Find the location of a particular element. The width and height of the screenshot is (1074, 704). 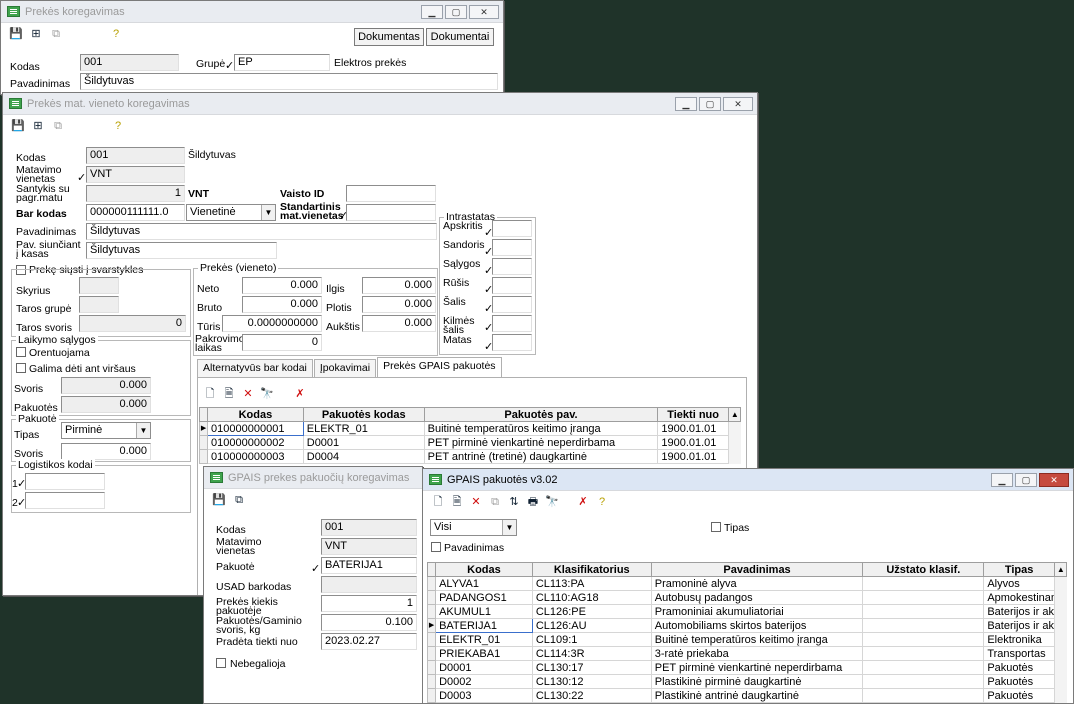

kiekis-field: 1 is located at coordinates (369, 603).